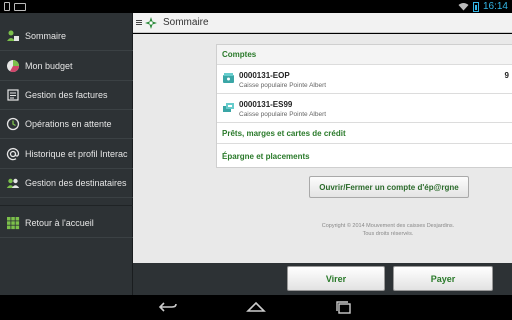 This screenshot has height=320, width=512. Describe the element at coordinates (475, 6) in the screenshot. I see `battery-icon` at that location.